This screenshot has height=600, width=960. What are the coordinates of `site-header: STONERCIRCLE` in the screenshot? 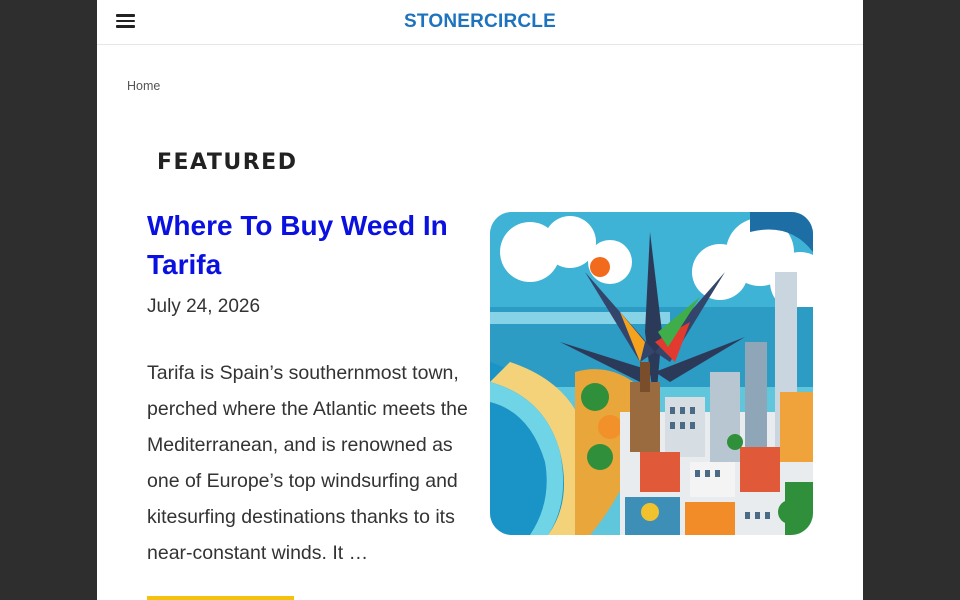 It's located at (480, 22).